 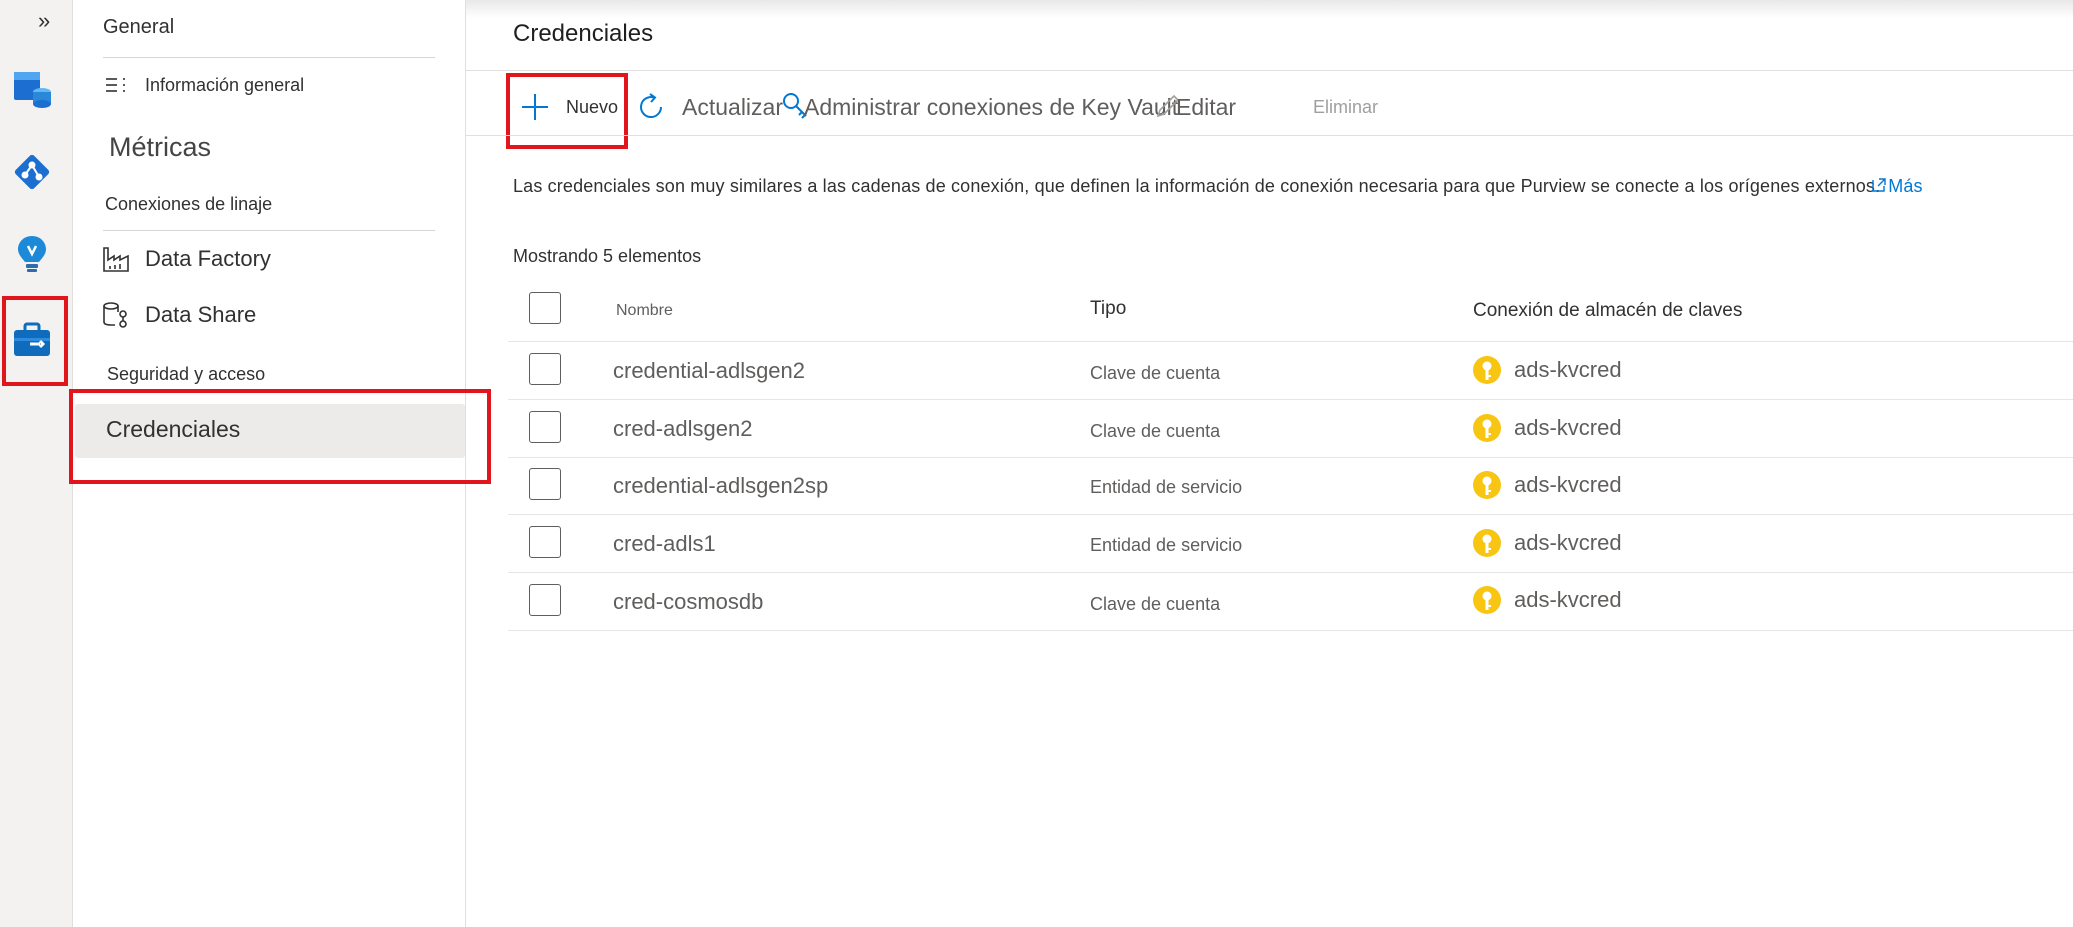 What do you see at coordinates (1879, 185) in the screenshot?
I see `external-link-icon` at bounding box center [1879, 185].